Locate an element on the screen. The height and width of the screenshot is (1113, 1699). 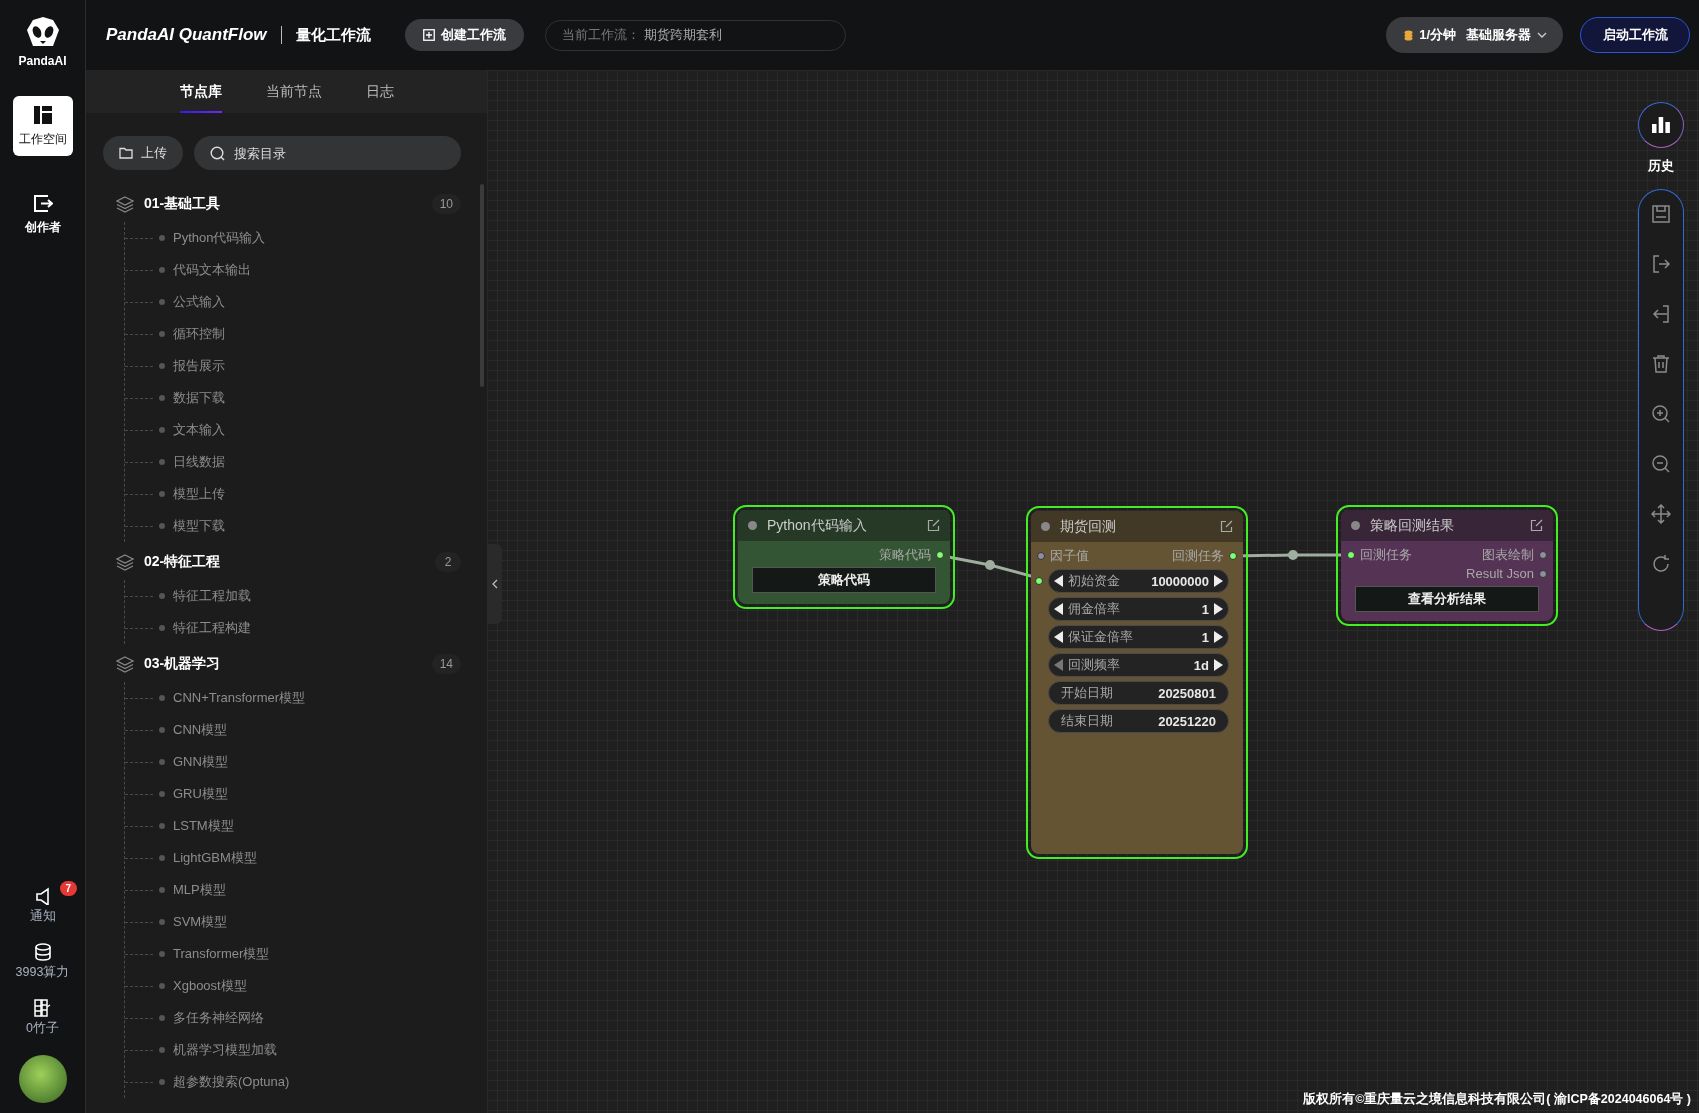
rail-button: 0竹子 is located at coordinates (42, 1018).